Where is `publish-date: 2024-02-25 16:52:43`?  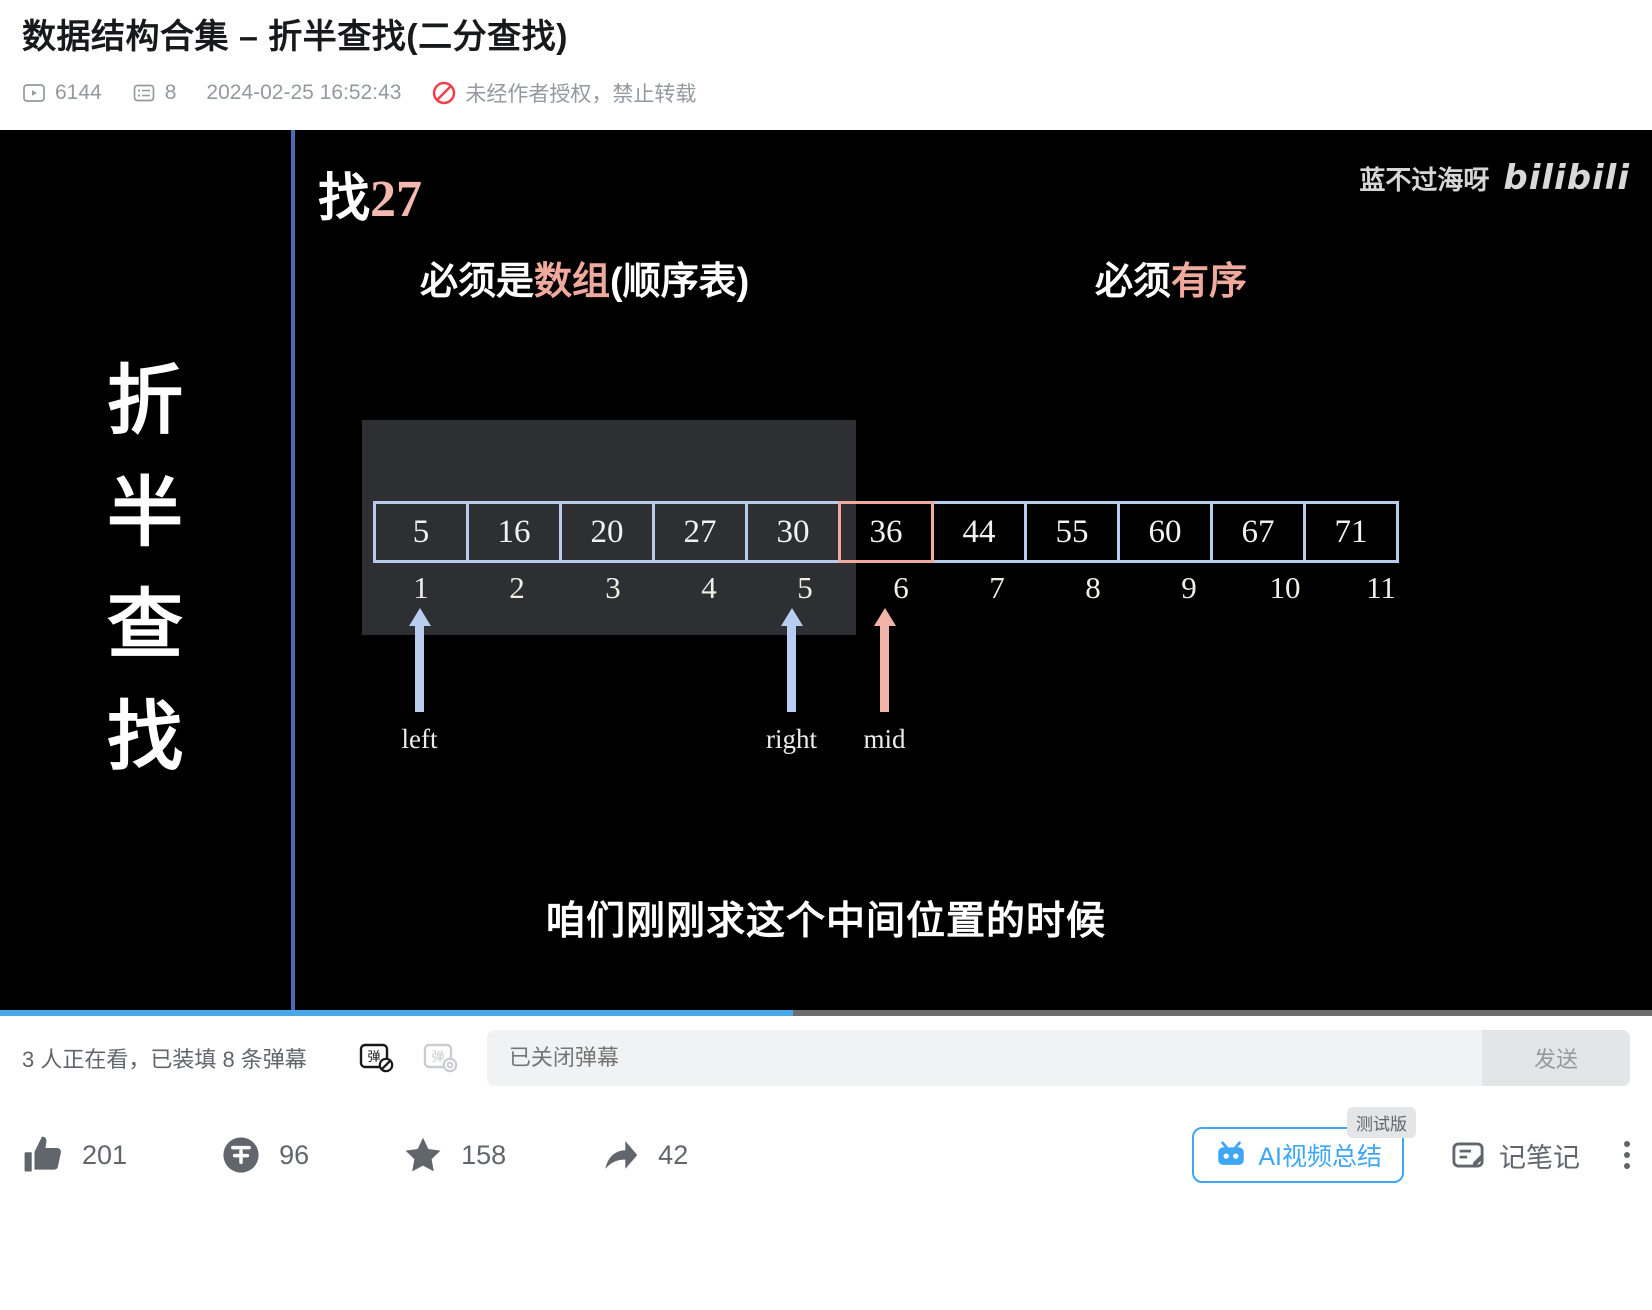 publish-date: 2024-02-25 16:52:43 is located at coordinates (304, 92).